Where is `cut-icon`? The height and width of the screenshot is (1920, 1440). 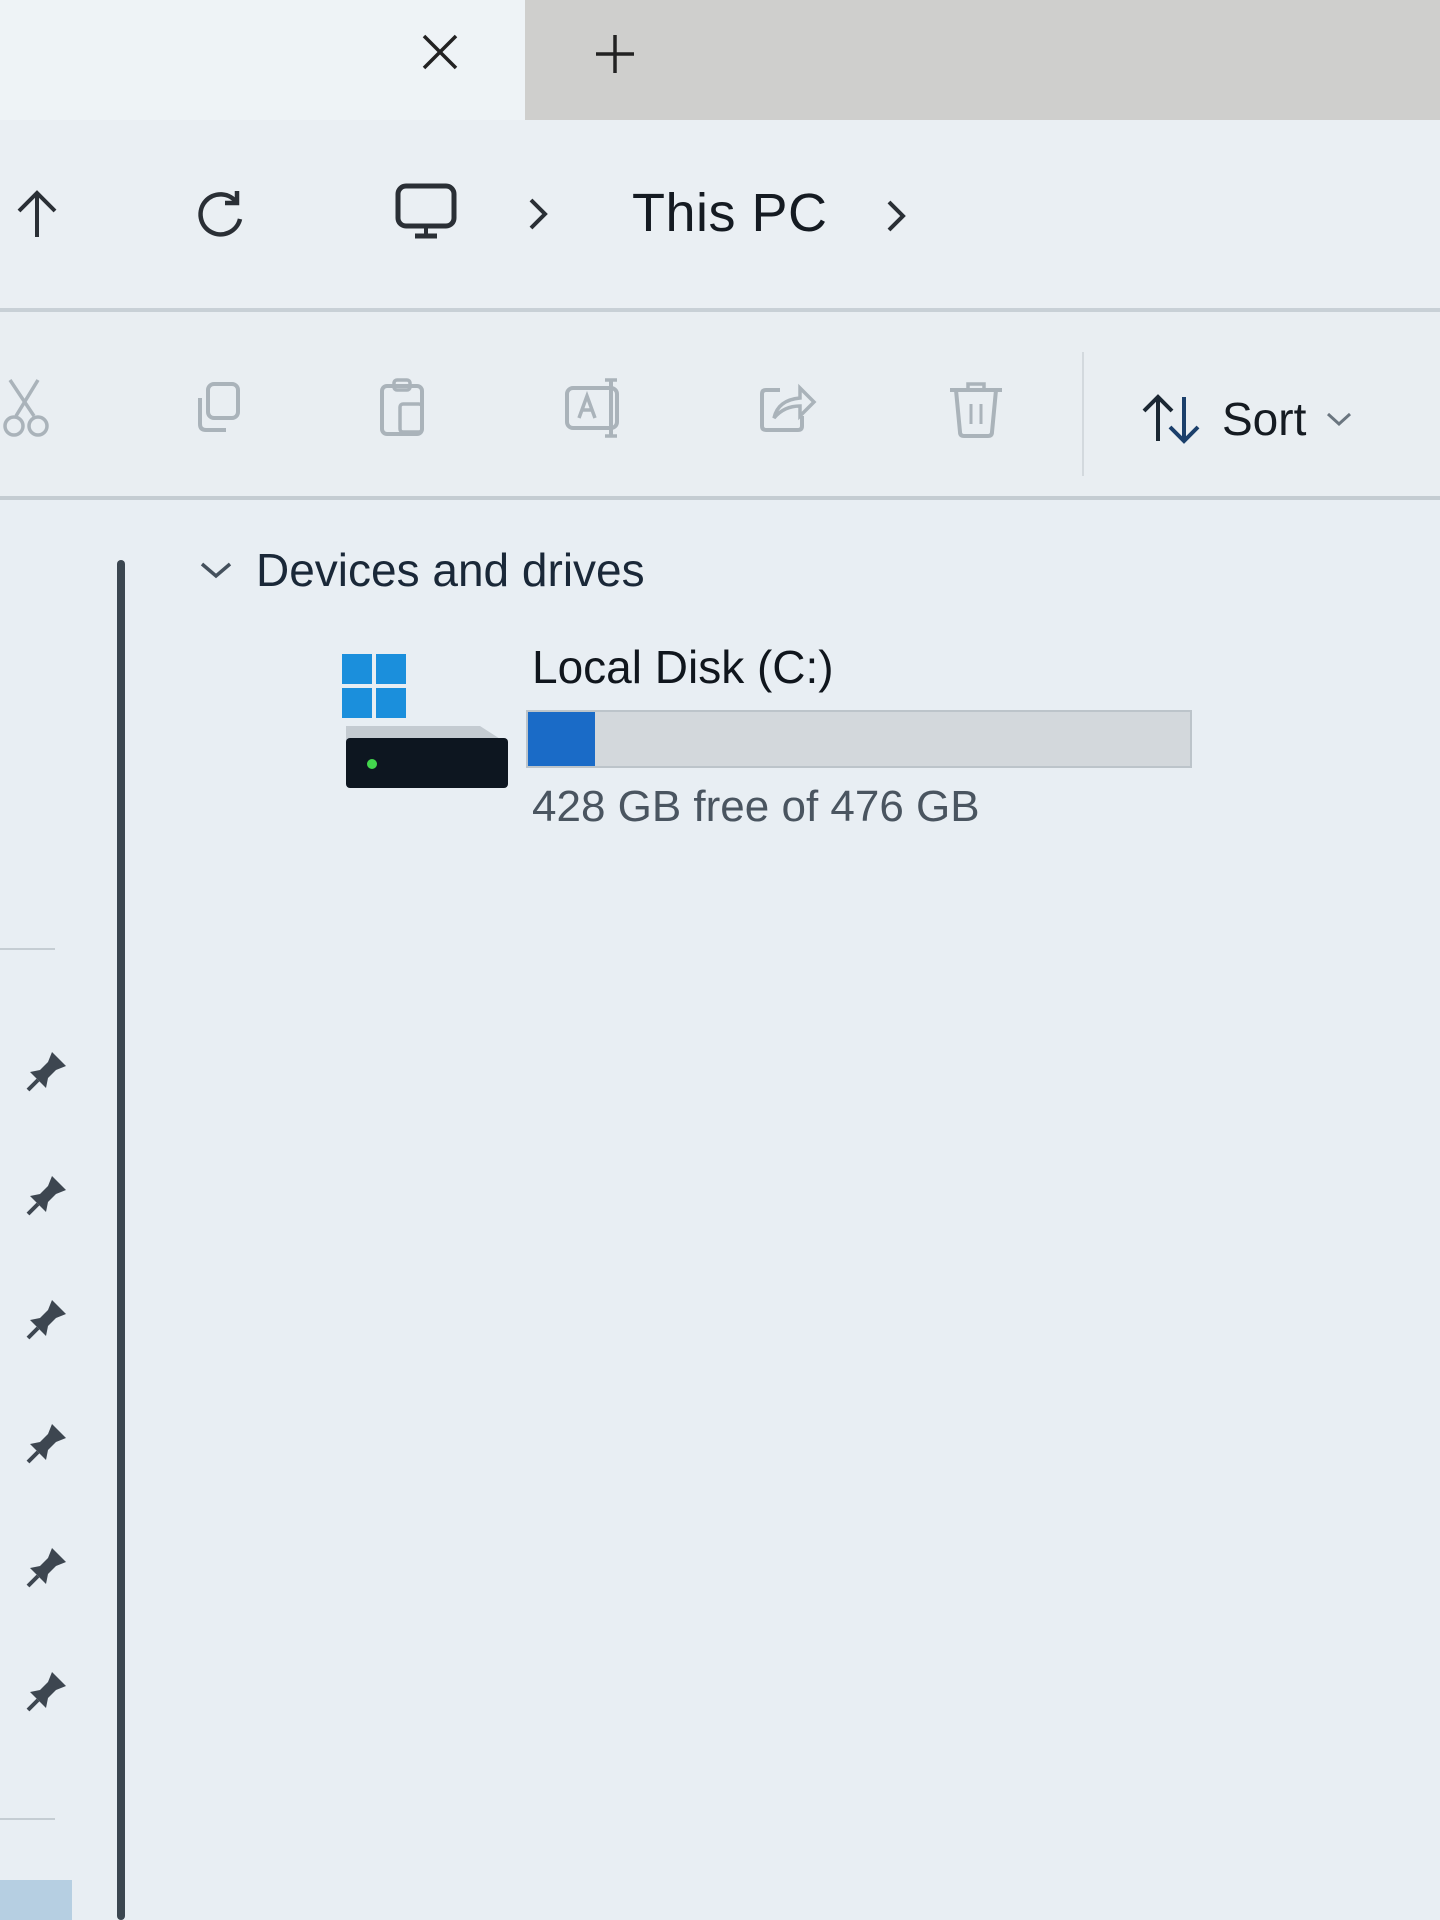 cut-icon is located at coordinates (26, 408).